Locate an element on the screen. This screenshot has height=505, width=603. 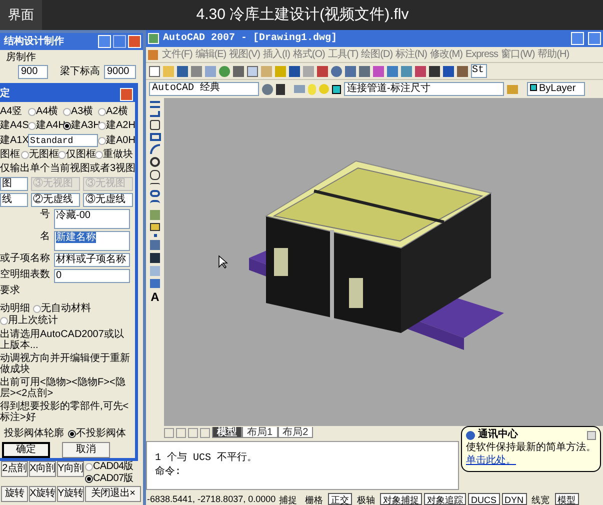
layout-tab: 布局2 is located at coordinates (296, 432).